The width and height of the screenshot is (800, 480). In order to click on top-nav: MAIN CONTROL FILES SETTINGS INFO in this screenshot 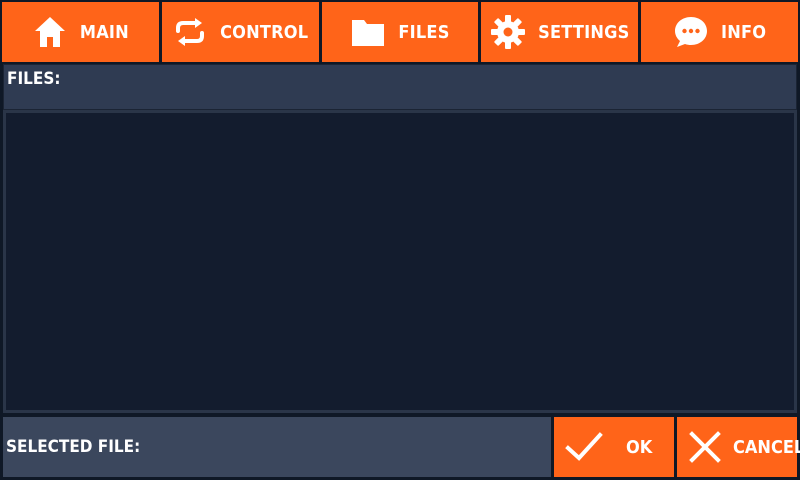, I will do `click(400, 32)`.